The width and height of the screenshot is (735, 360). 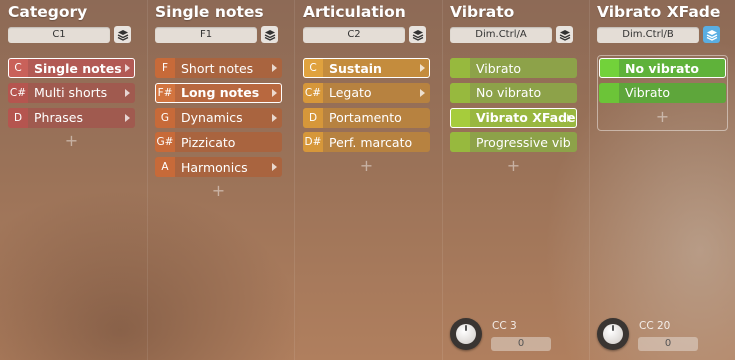 I want to click on trigger-selector: C1, so click(x=59, y=35).